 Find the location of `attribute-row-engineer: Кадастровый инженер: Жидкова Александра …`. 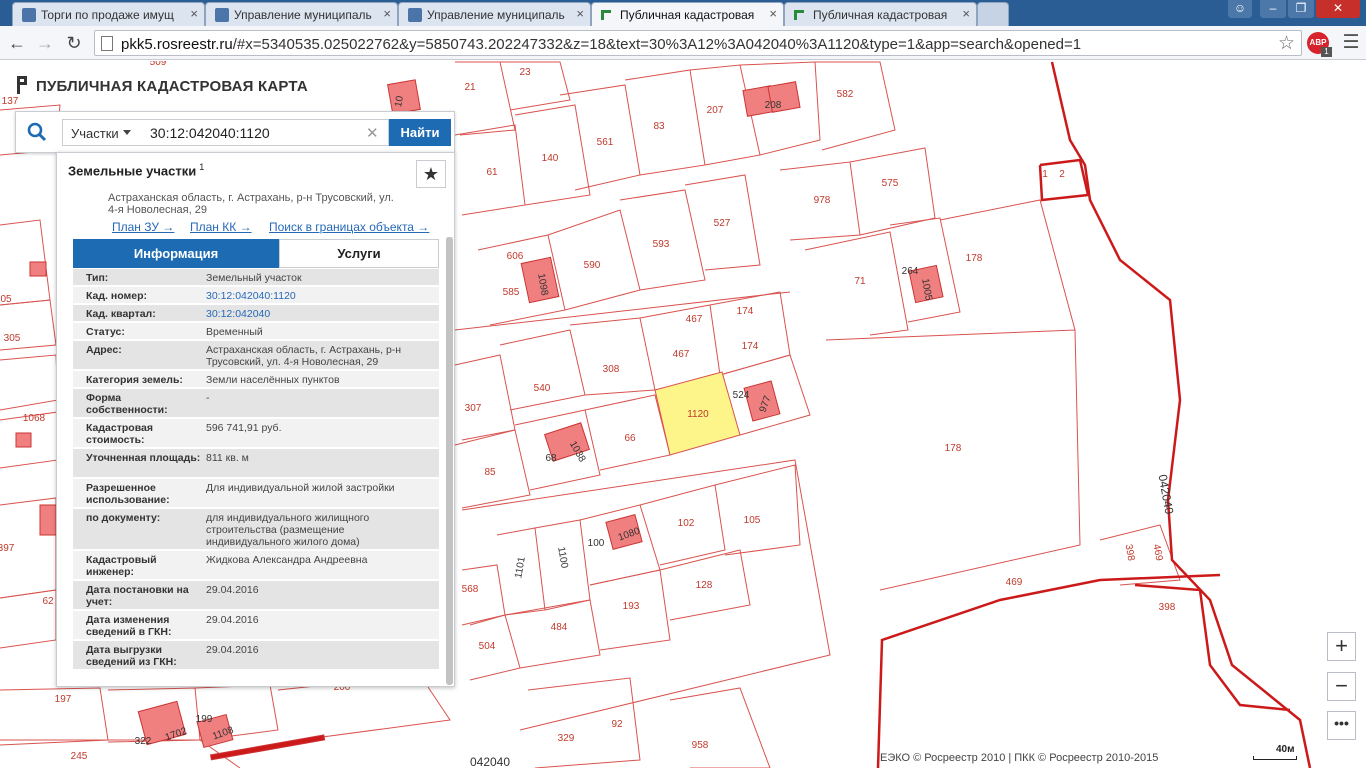

attribute-row-engineer: Кадастровый инженер: Жидкова Александра … is located at coordinates (256, 566).